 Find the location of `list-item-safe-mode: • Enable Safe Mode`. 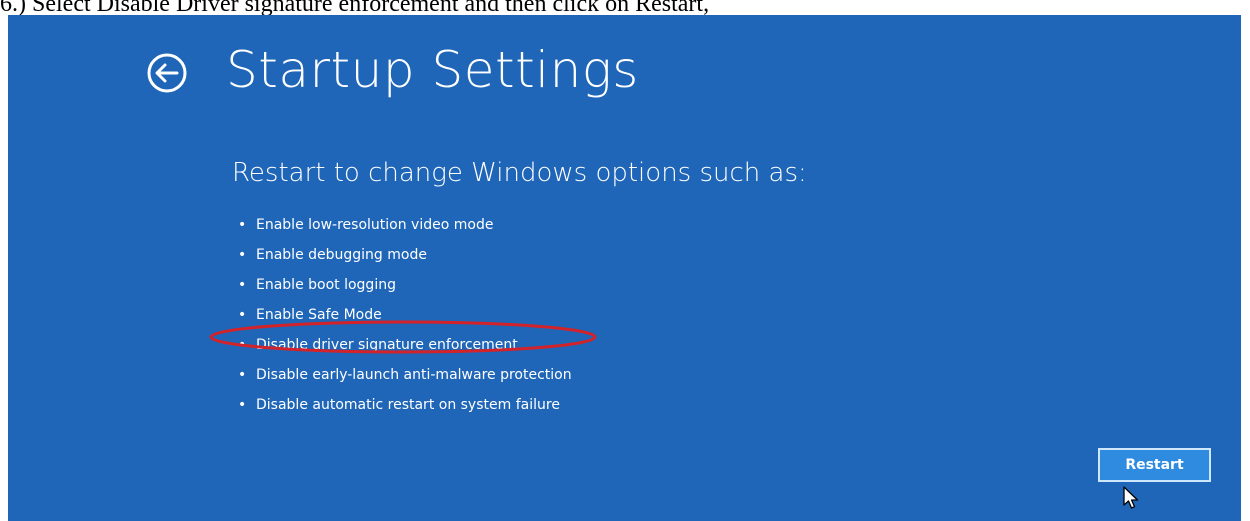

list-item-safe-mode: • Enable Safe Mode is located at coordinates (404, 315).